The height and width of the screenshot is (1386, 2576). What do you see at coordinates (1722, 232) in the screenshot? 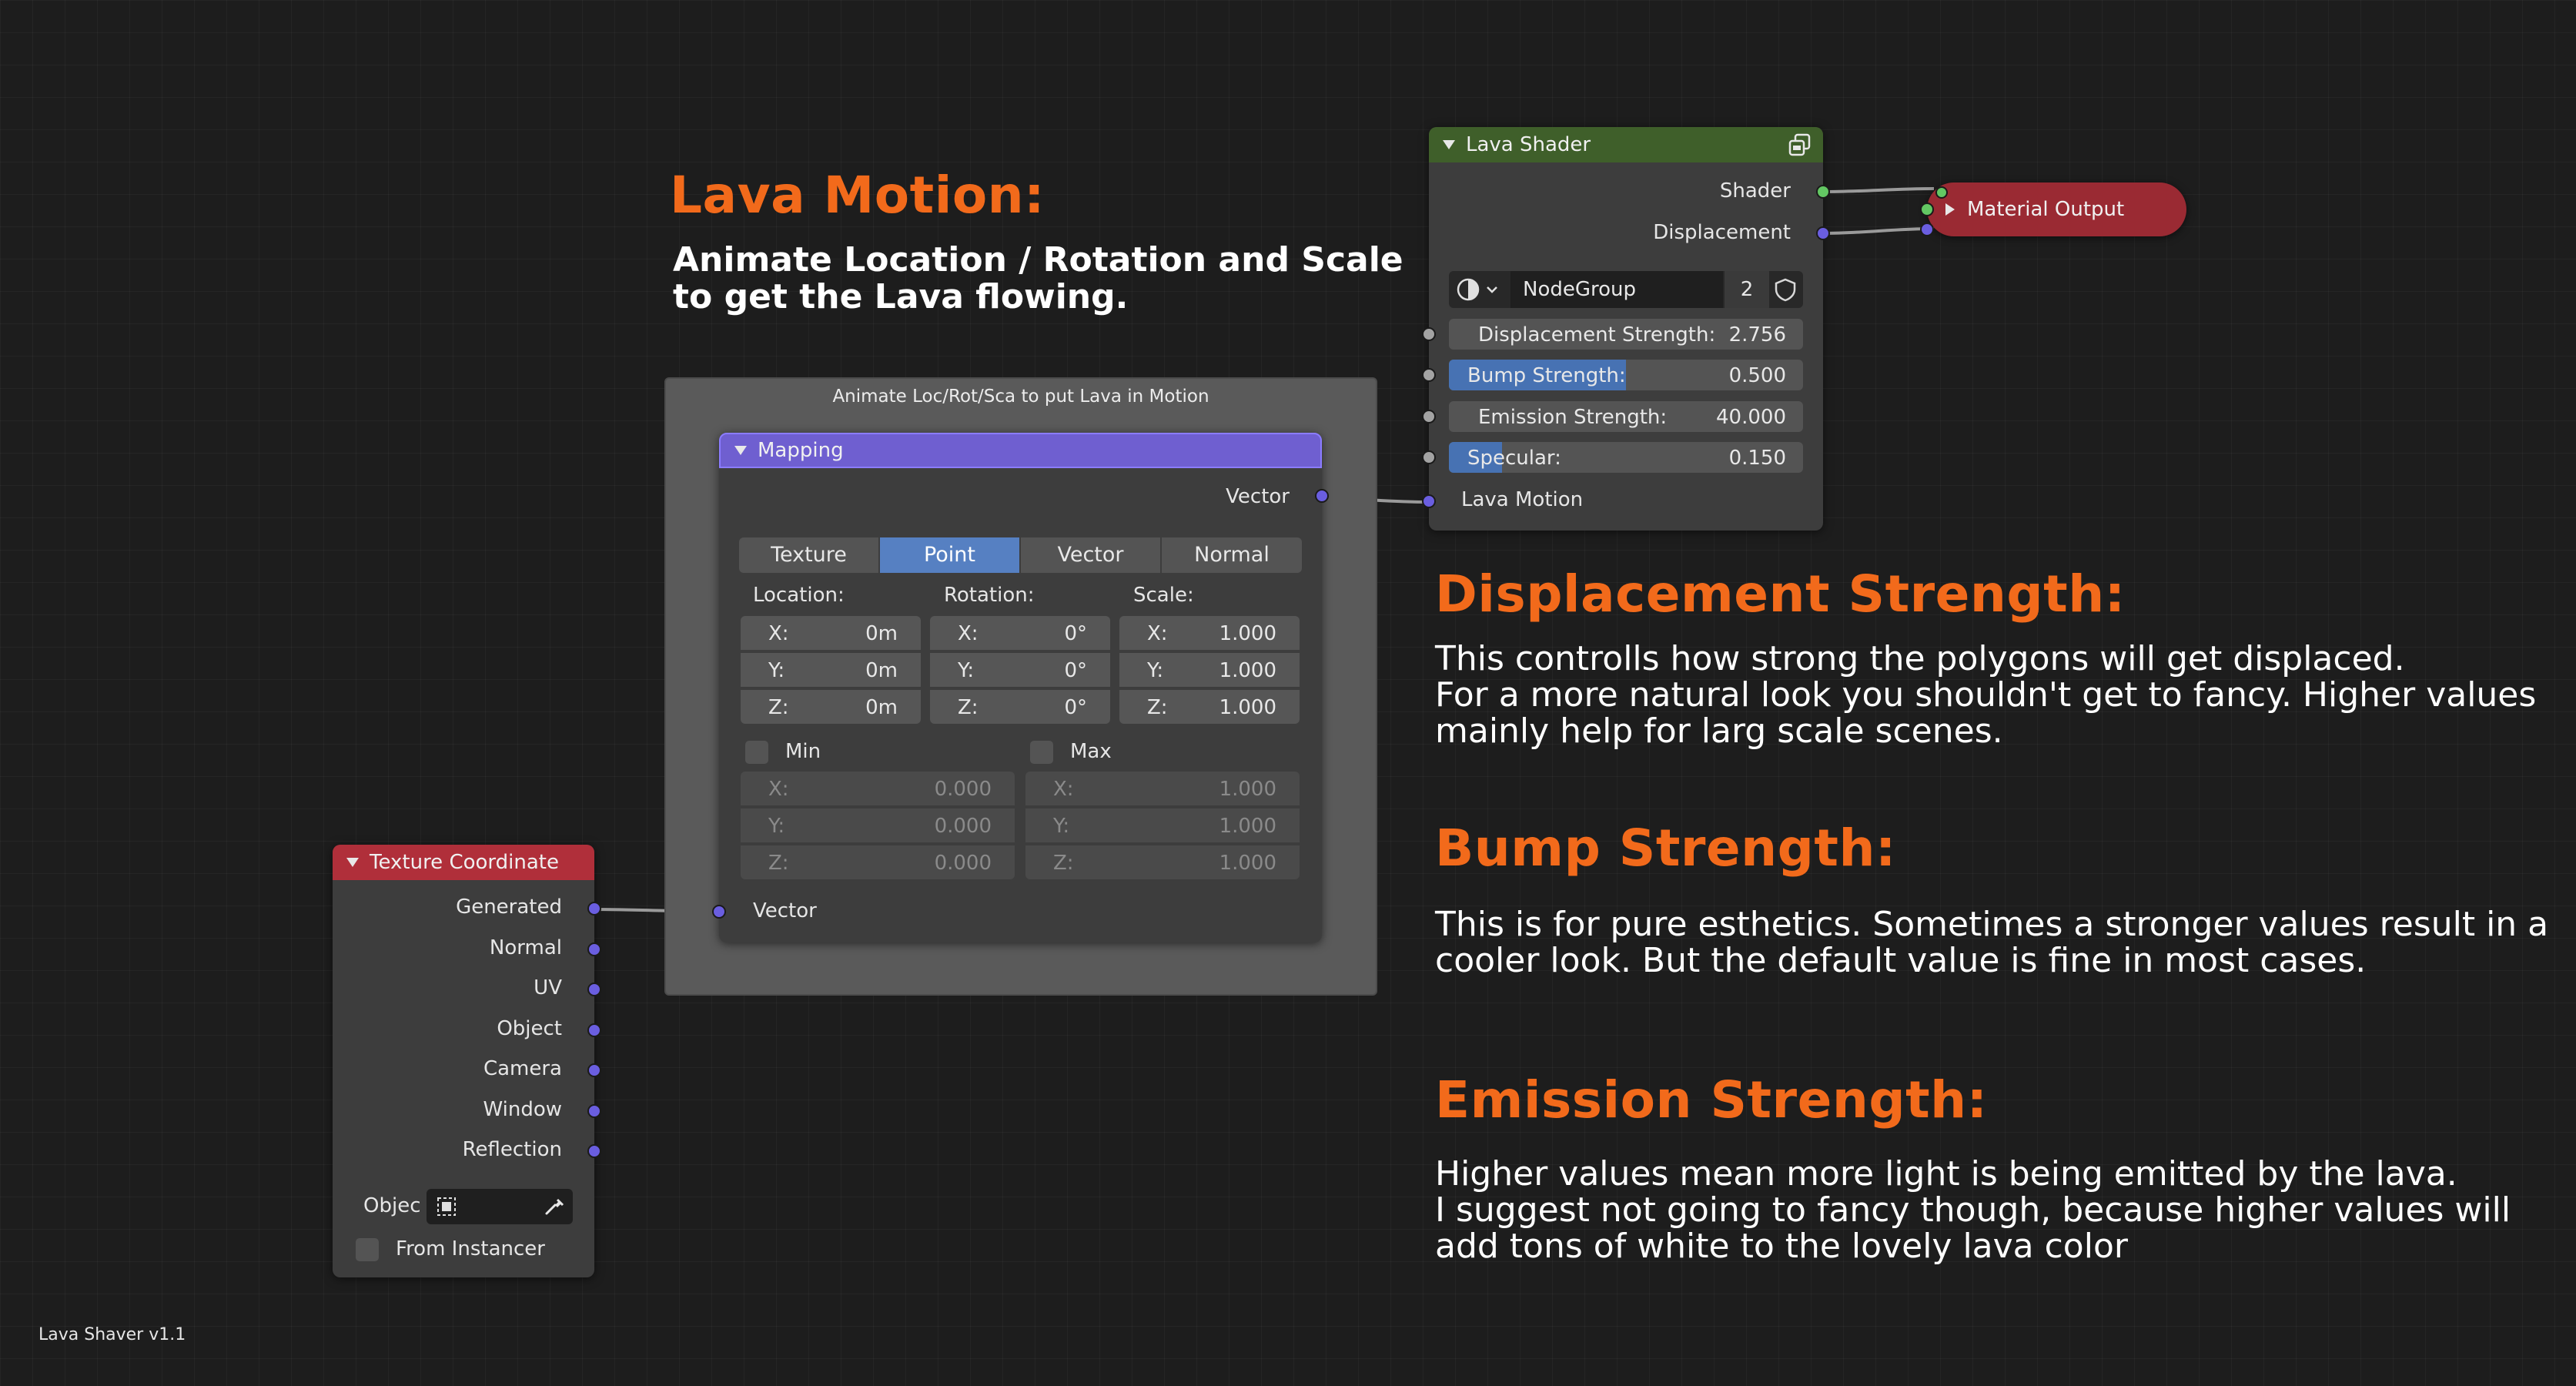
I see `output-displacement-label: Displacement` at bounding box center [1722, 232].